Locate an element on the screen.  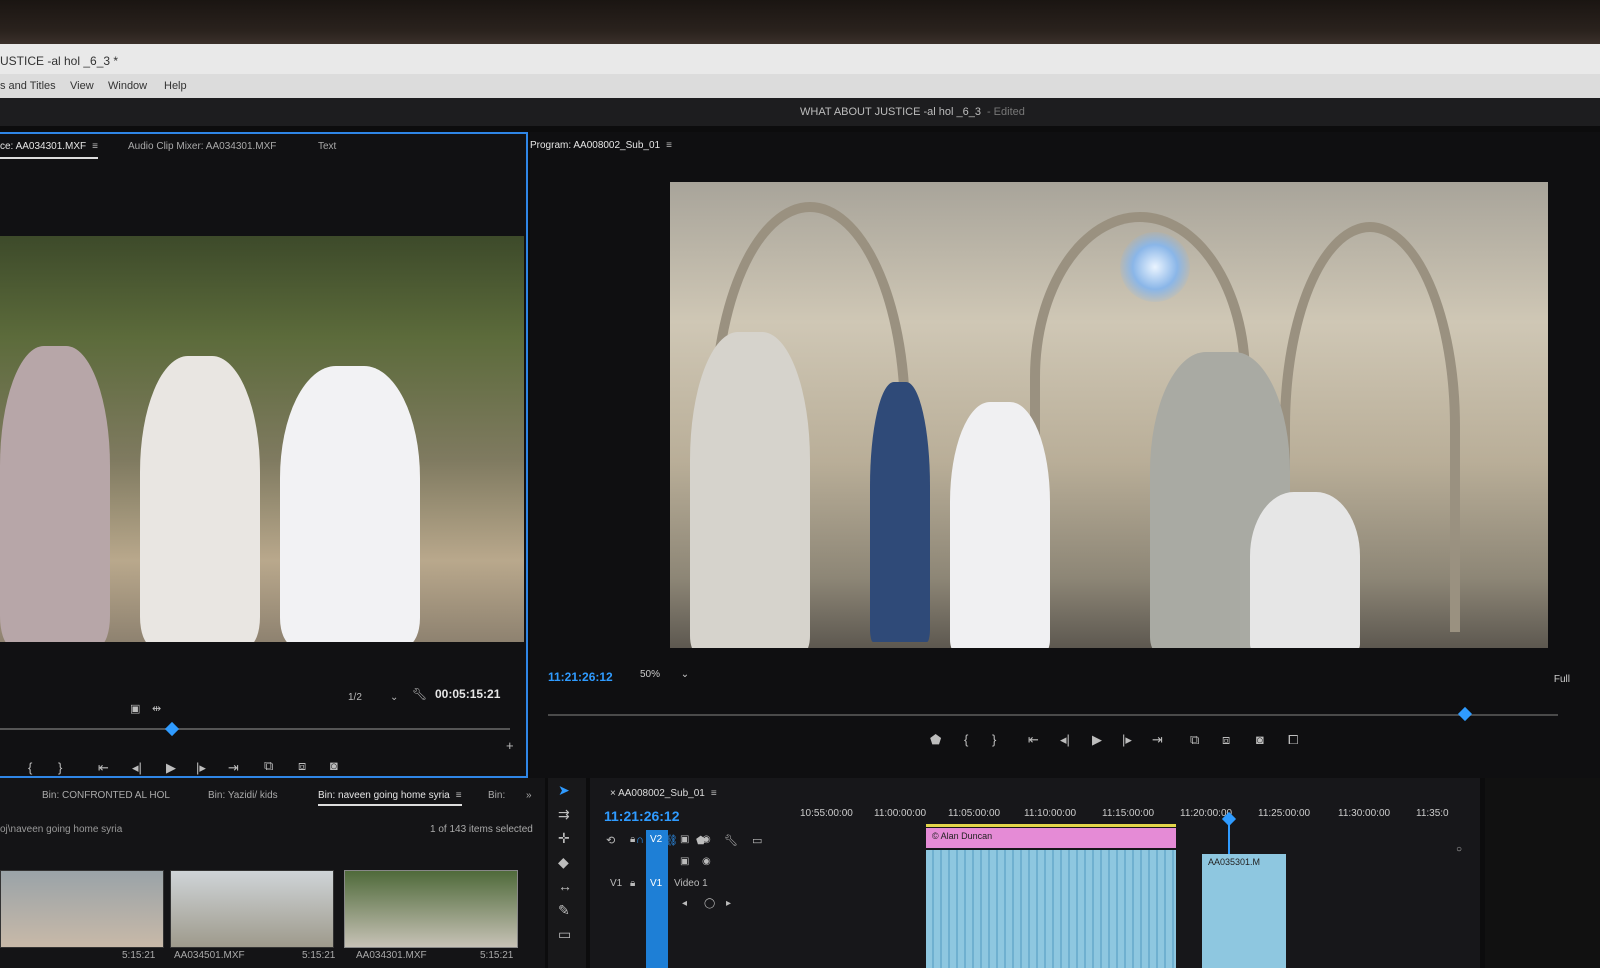
tab-bin-yazidi-kids: Bin: Yazidi/ kids is located at coordinates (243, 795).